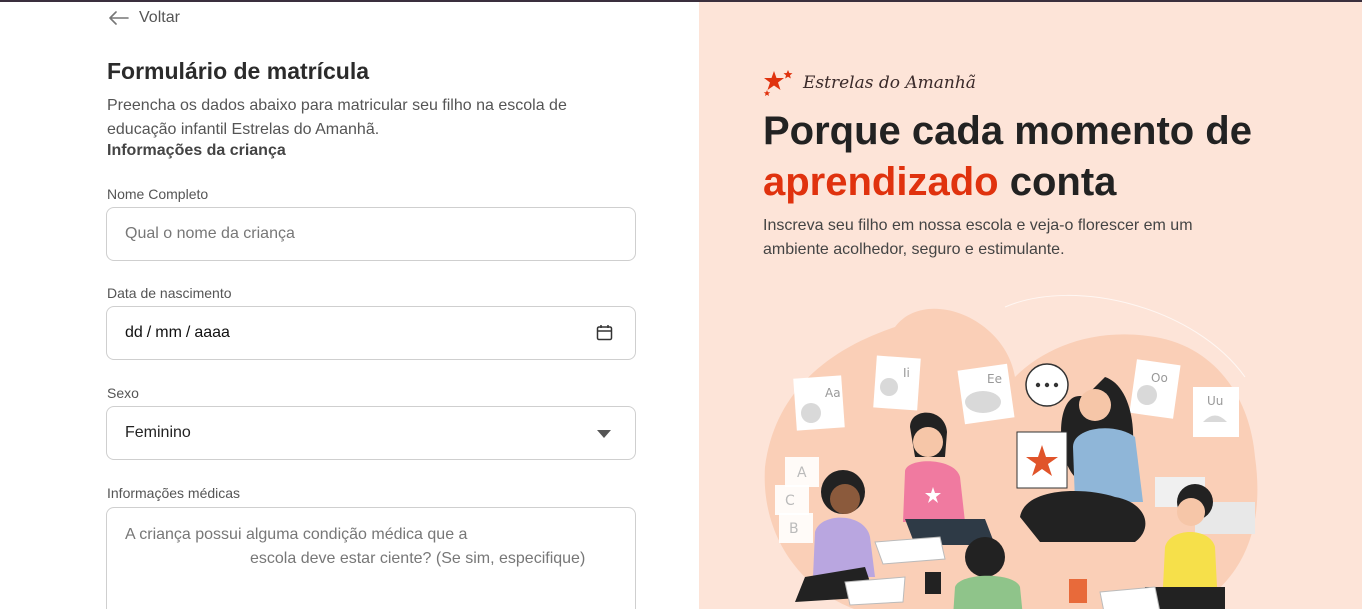  Describe the element at coordinates (196, 150) in the screenshot. I see `section-title-child-info: Informações da criança` at that location.